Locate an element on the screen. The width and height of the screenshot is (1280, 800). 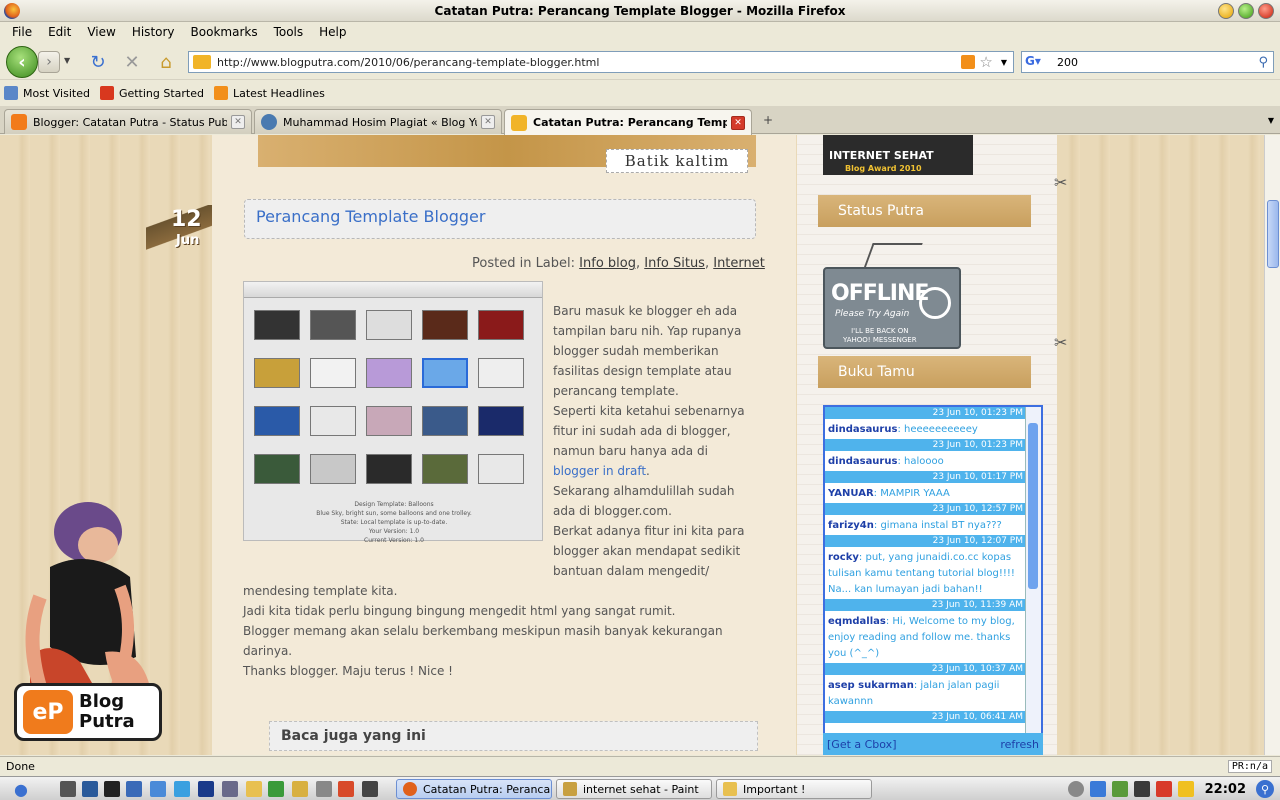
firefox-icon is located at coordinates (106, 93).